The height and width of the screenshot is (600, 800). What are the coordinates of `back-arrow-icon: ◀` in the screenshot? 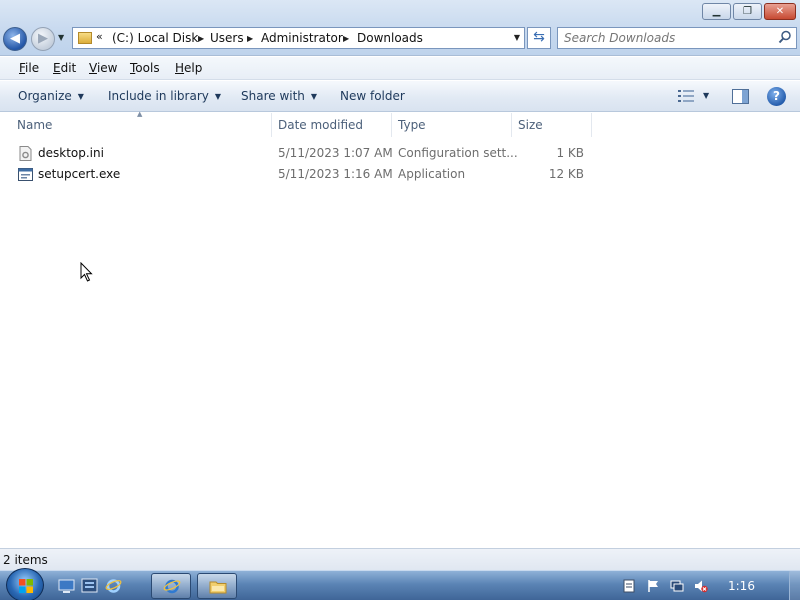 It's located at (15, 38).